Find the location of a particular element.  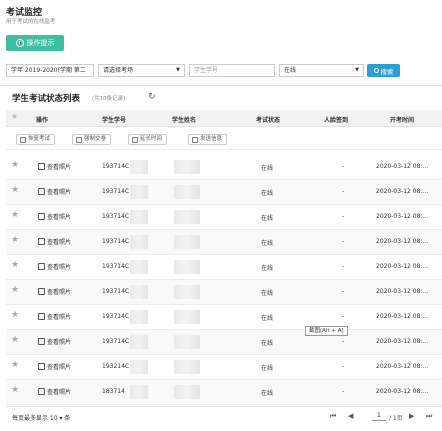

per-page-select: 每页最多显示 10 ▾ 条 is located at coordinates (41, 417).